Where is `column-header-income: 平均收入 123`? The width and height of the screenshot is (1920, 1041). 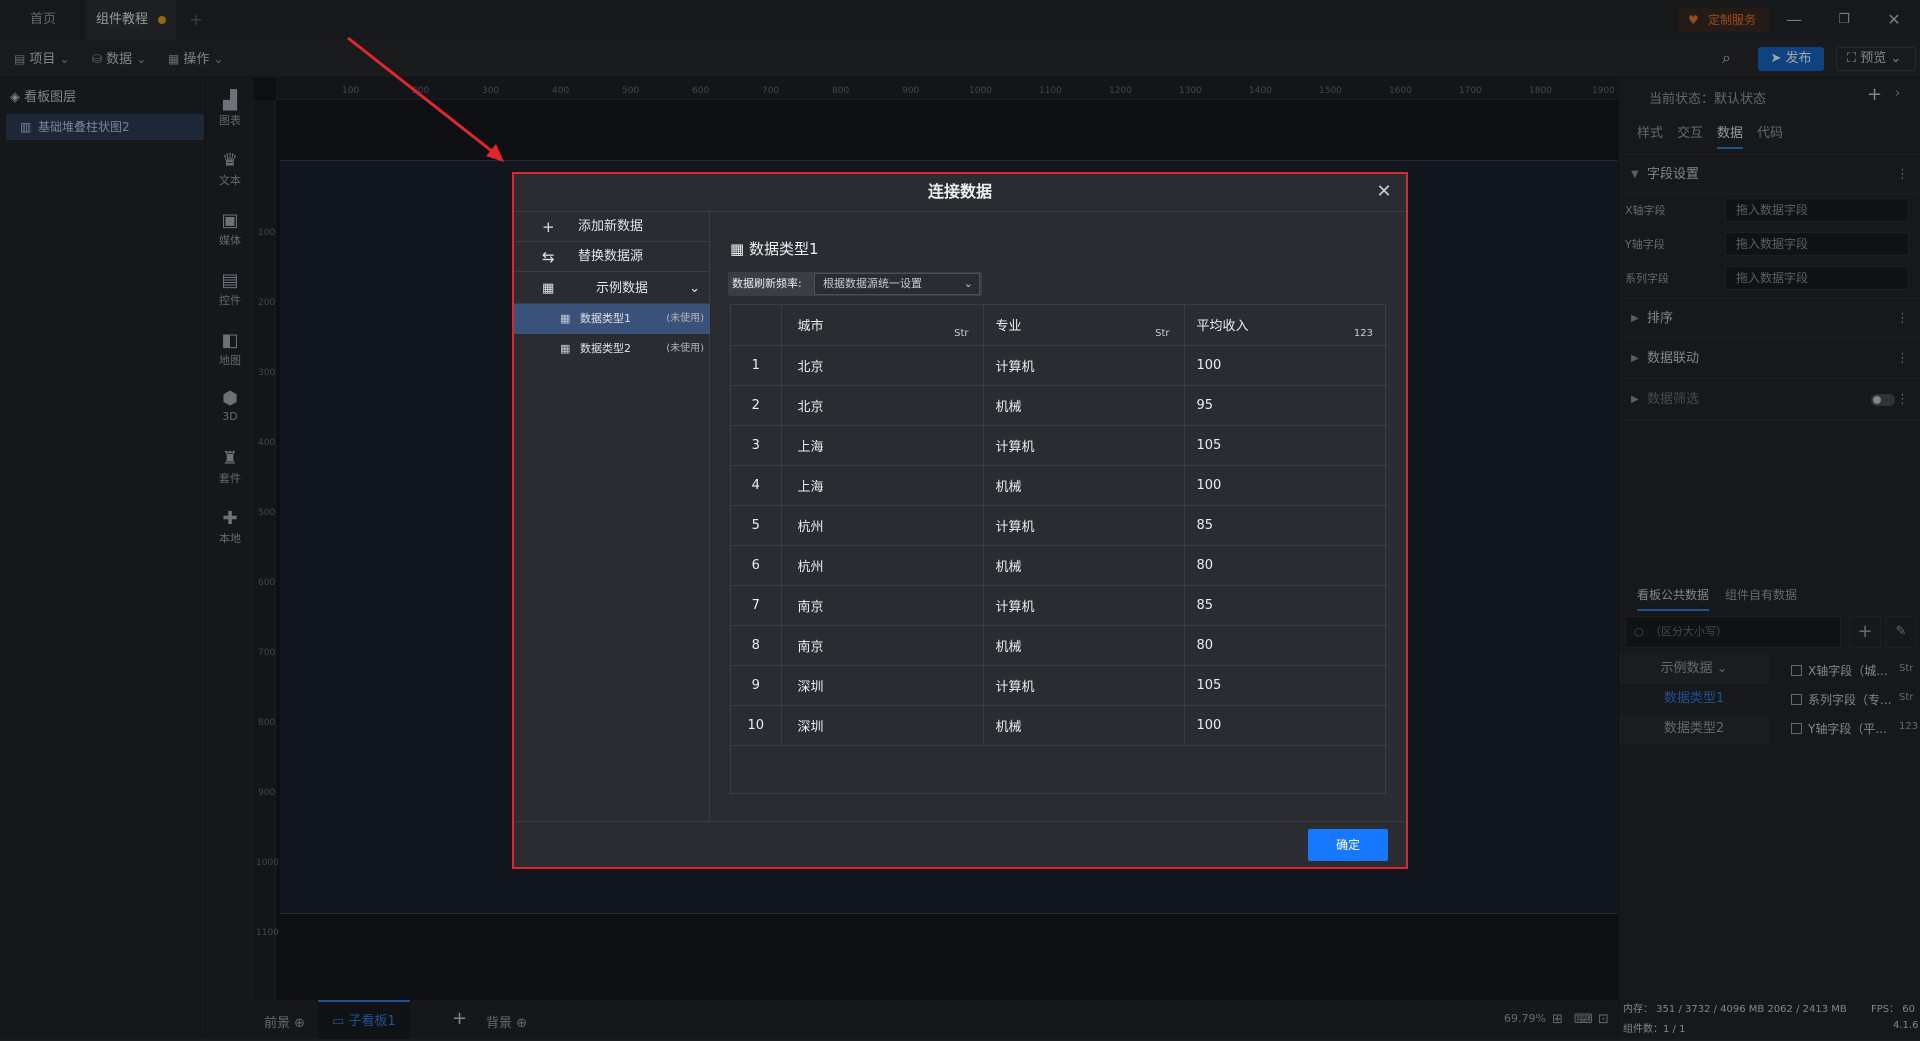
column-header-income: 平均收入 123 is located at coordinates (1285, 325).